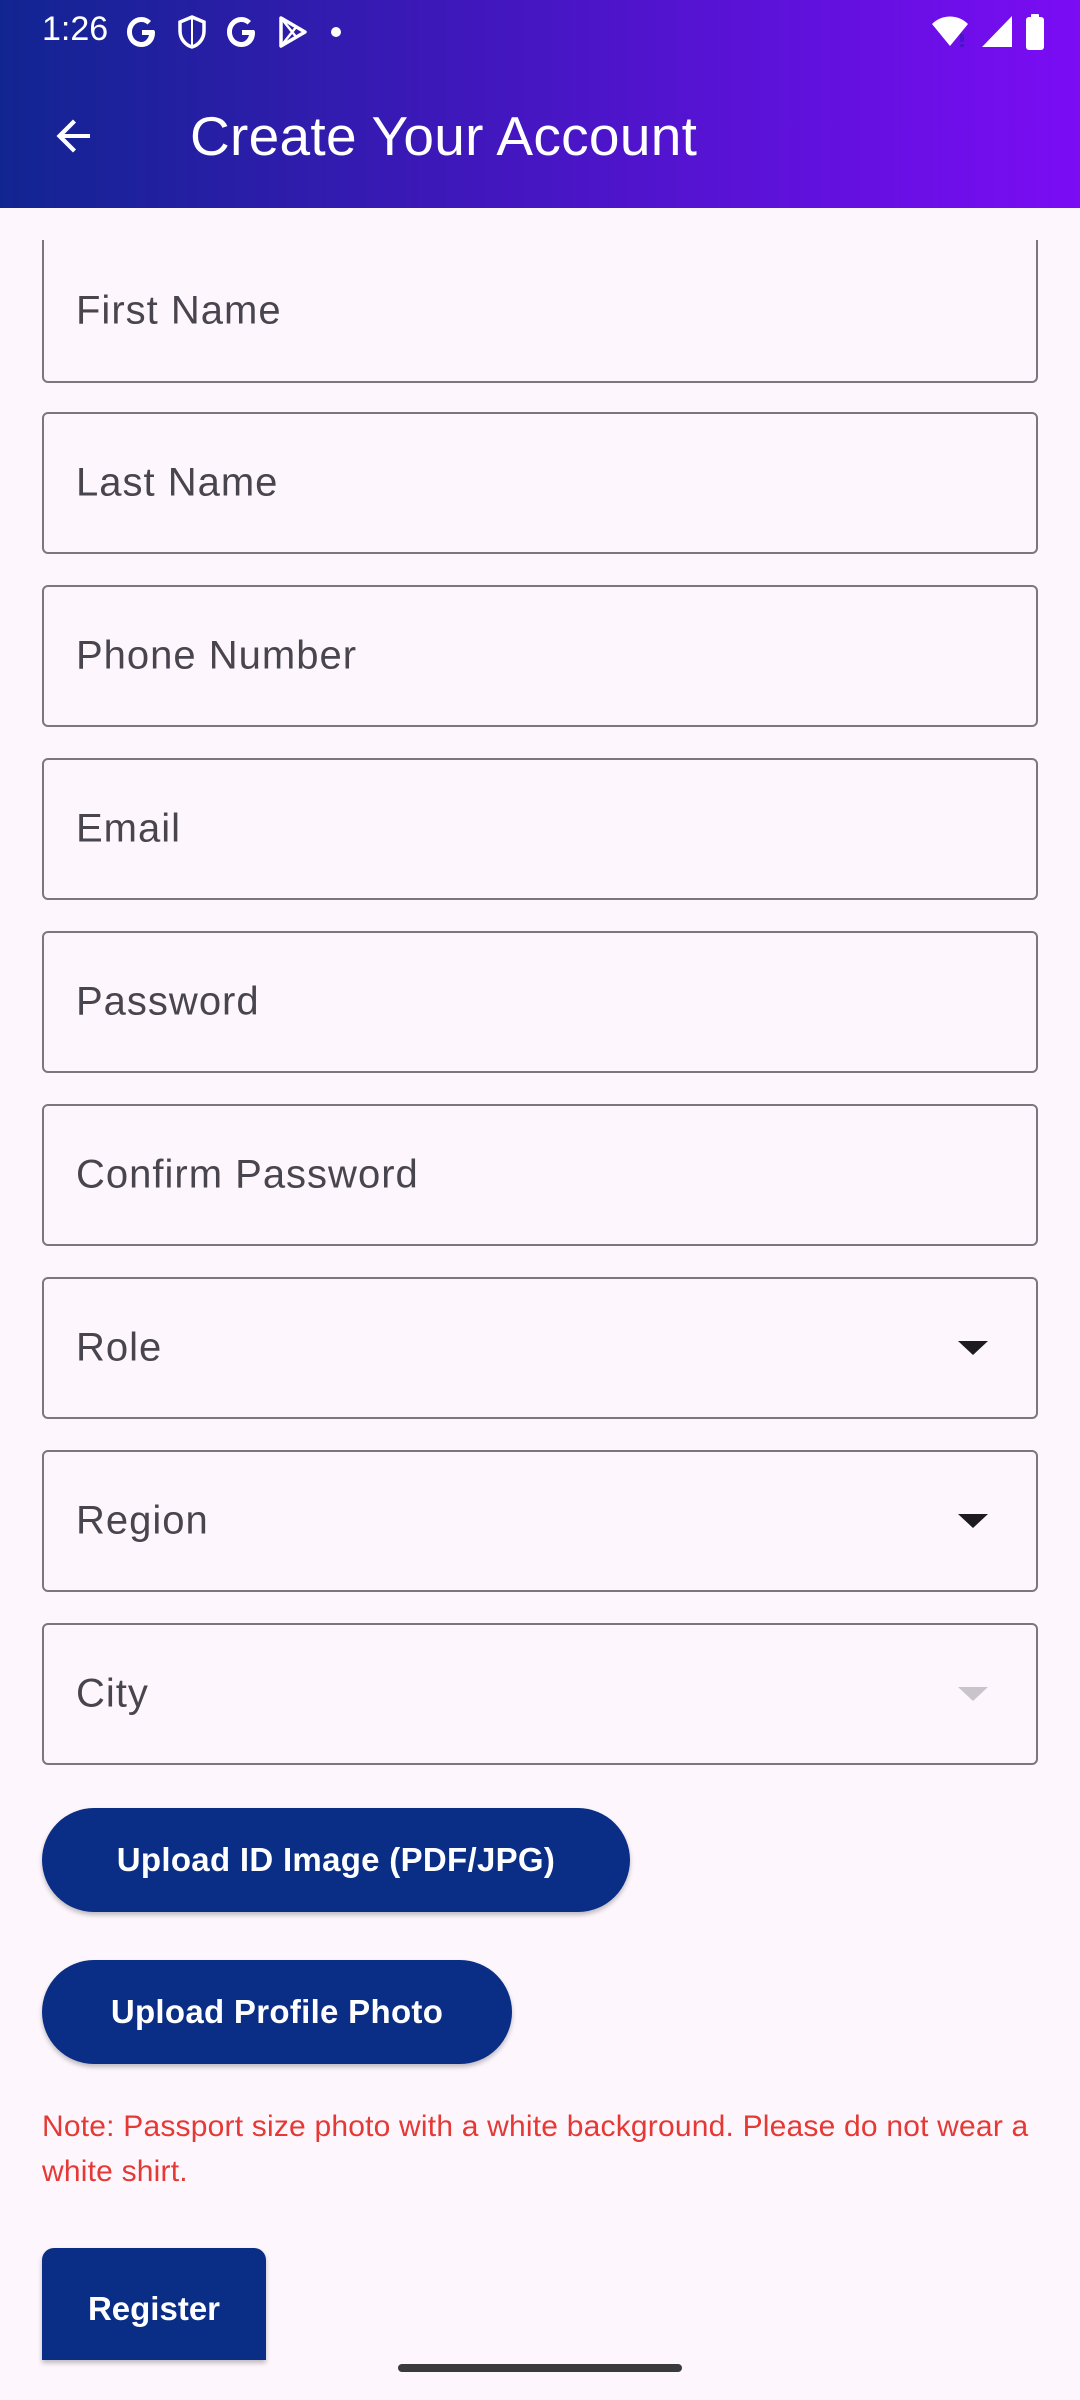  I want to click on region-dropdown: Region, so click(540, 1521).